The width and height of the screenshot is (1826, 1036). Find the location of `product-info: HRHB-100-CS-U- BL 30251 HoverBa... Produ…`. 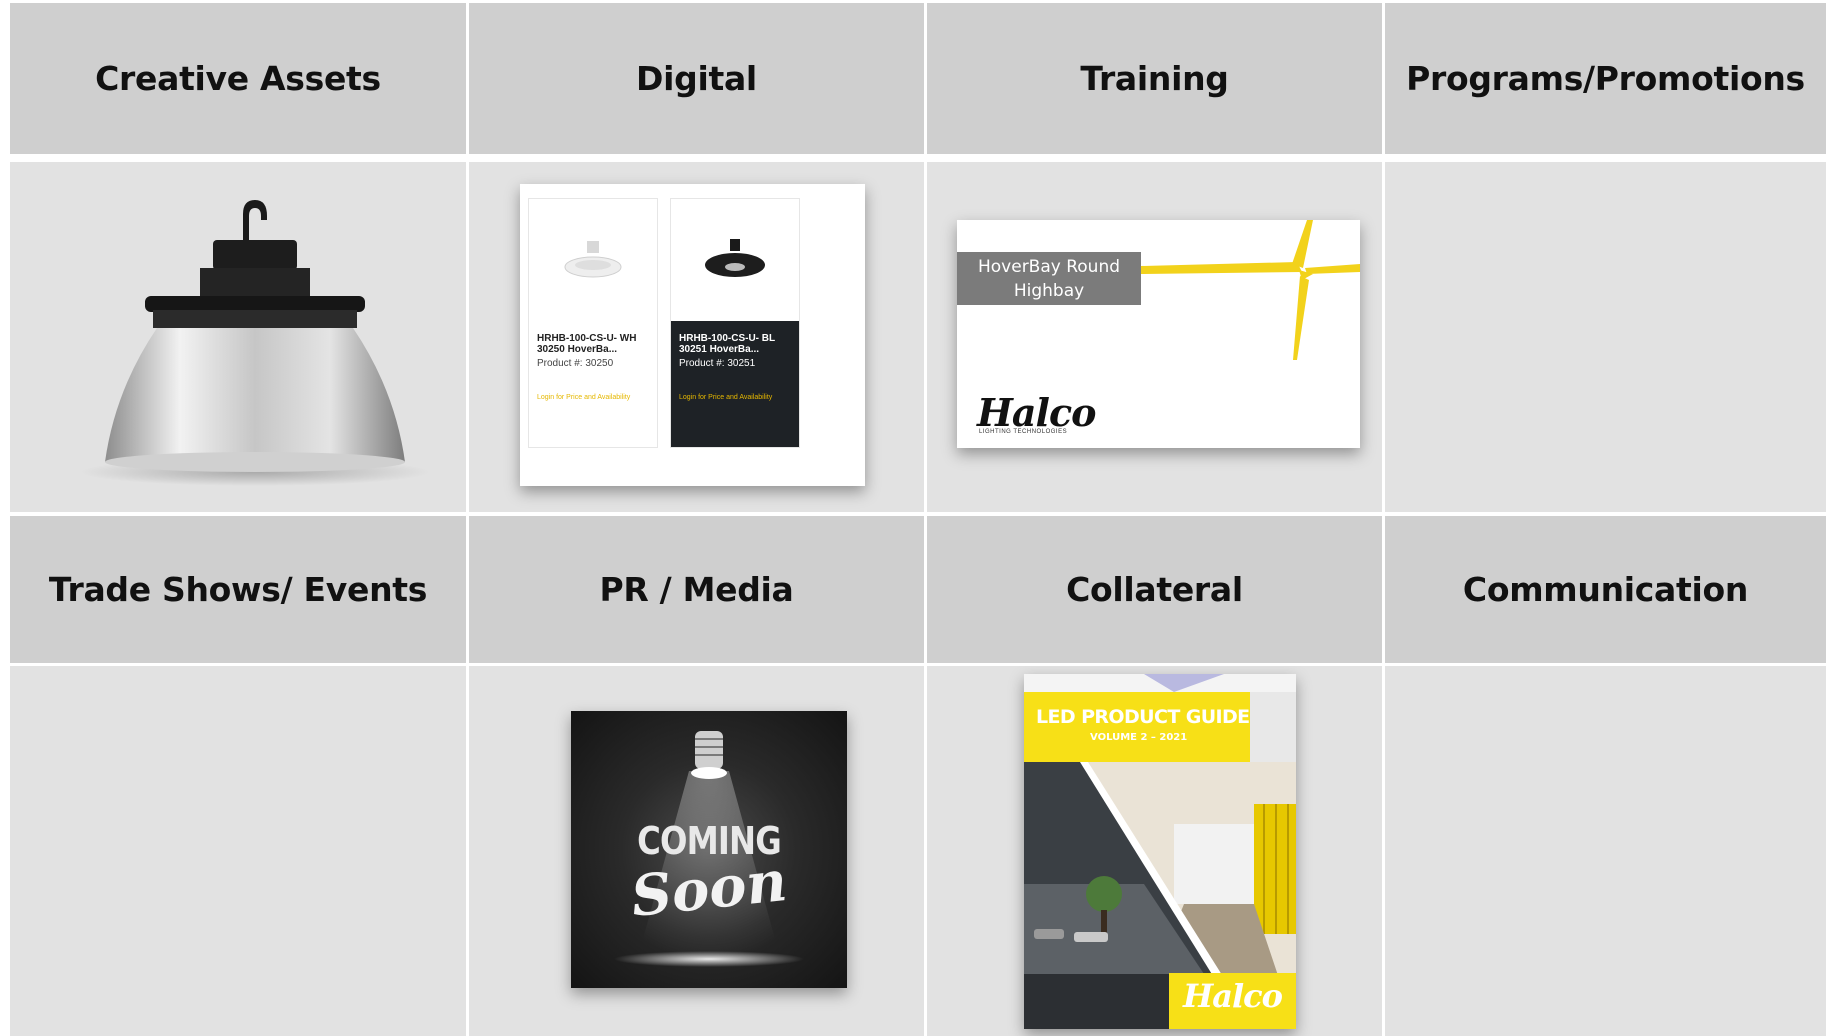

product-info: HRHB-100-CS-U- BL 30251 HoverBa... Produ… is located at coordinates (735, 384).